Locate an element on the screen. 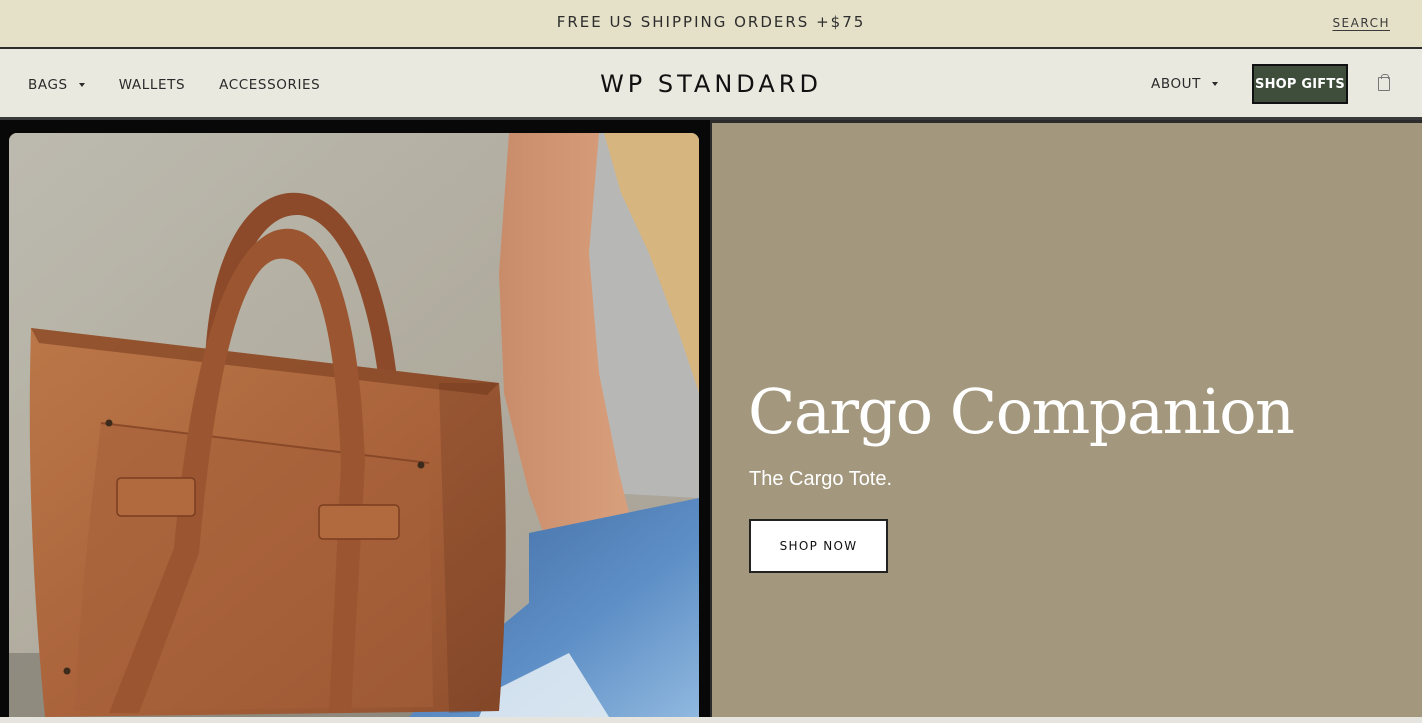 Image resolution: width=1422 pixels, height=723 pixels. nav-item-about: ABOUT is located at coordinates (1184, 84).